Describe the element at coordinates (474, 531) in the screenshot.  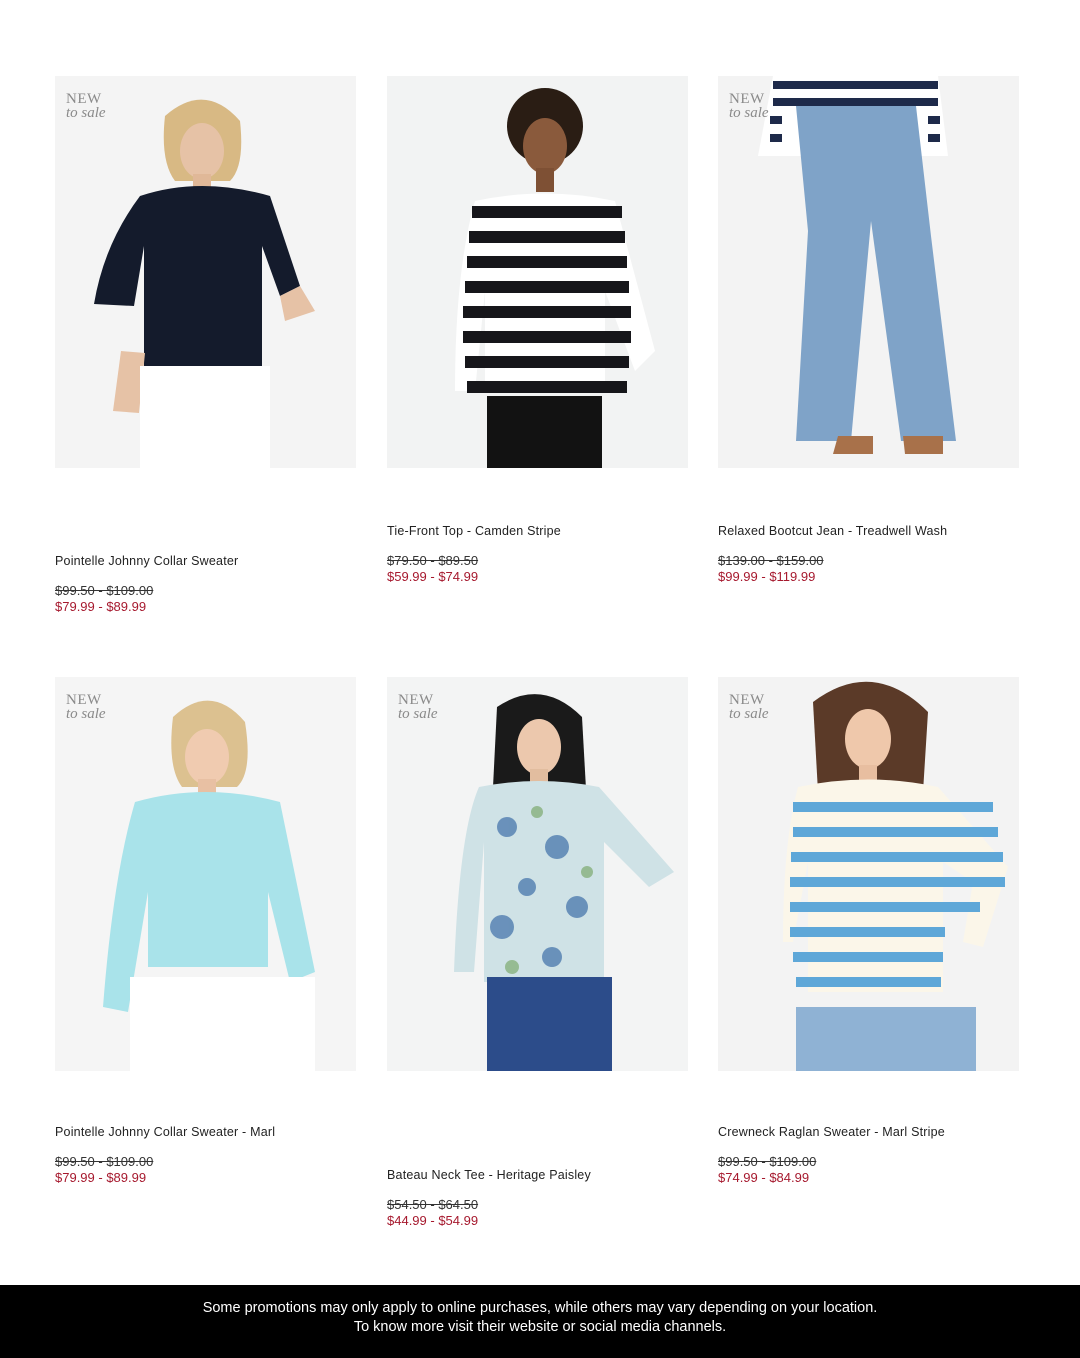
I see `product-name: Tie-Front Top - Camden Stripe` at that location.